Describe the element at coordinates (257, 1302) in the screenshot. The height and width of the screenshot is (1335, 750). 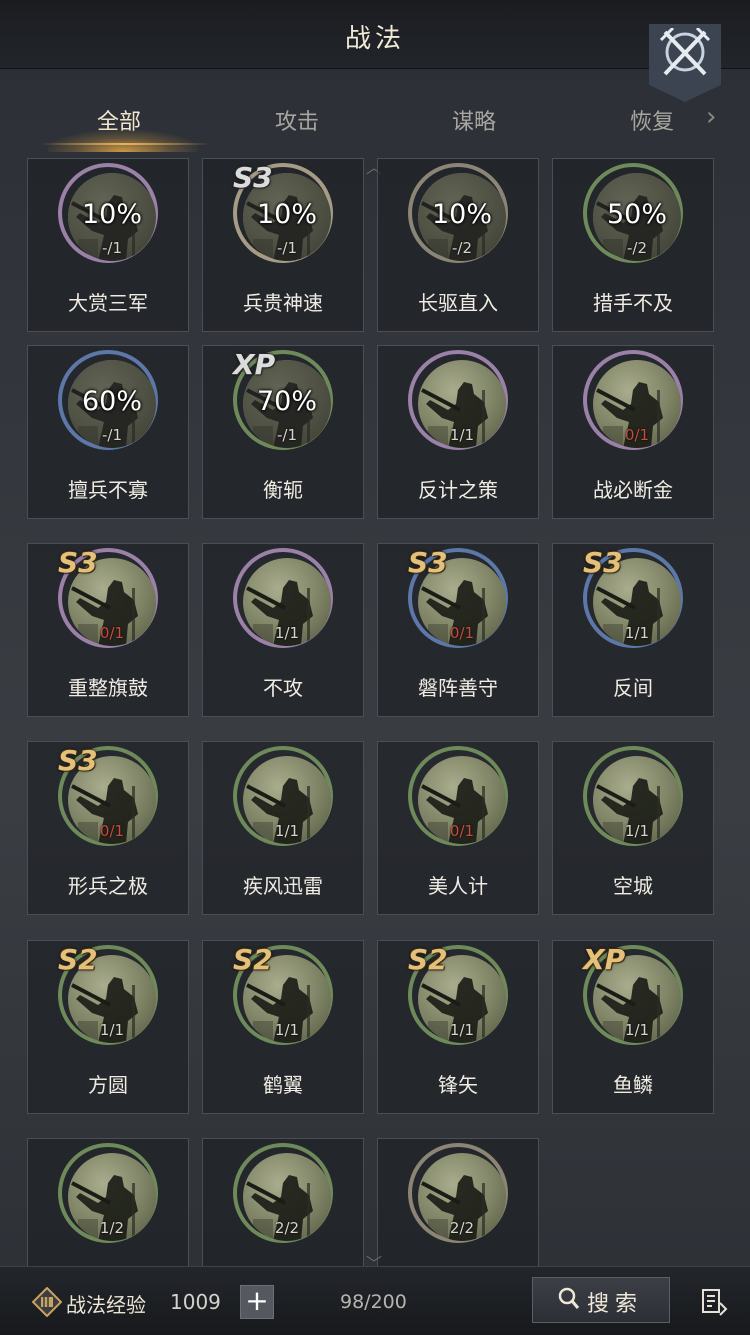
I see `add-exp-button: +` at that location.